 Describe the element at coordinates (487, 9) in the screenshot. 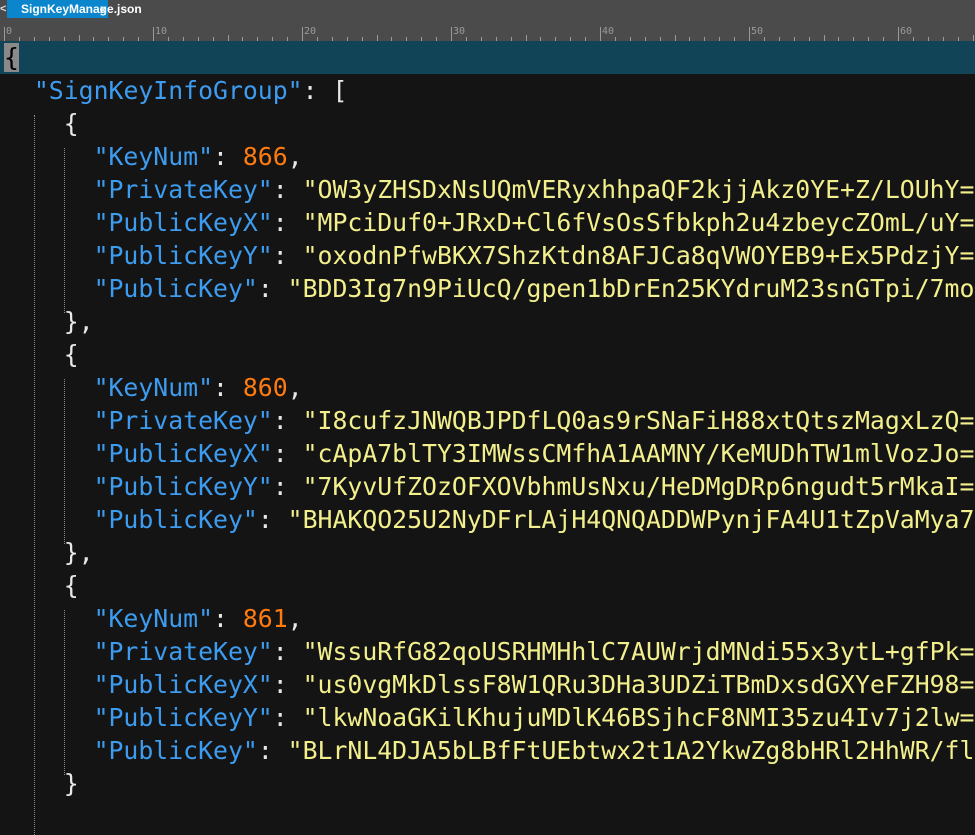

I see `tab-bar: < SignKeyManage.json x` at that location.